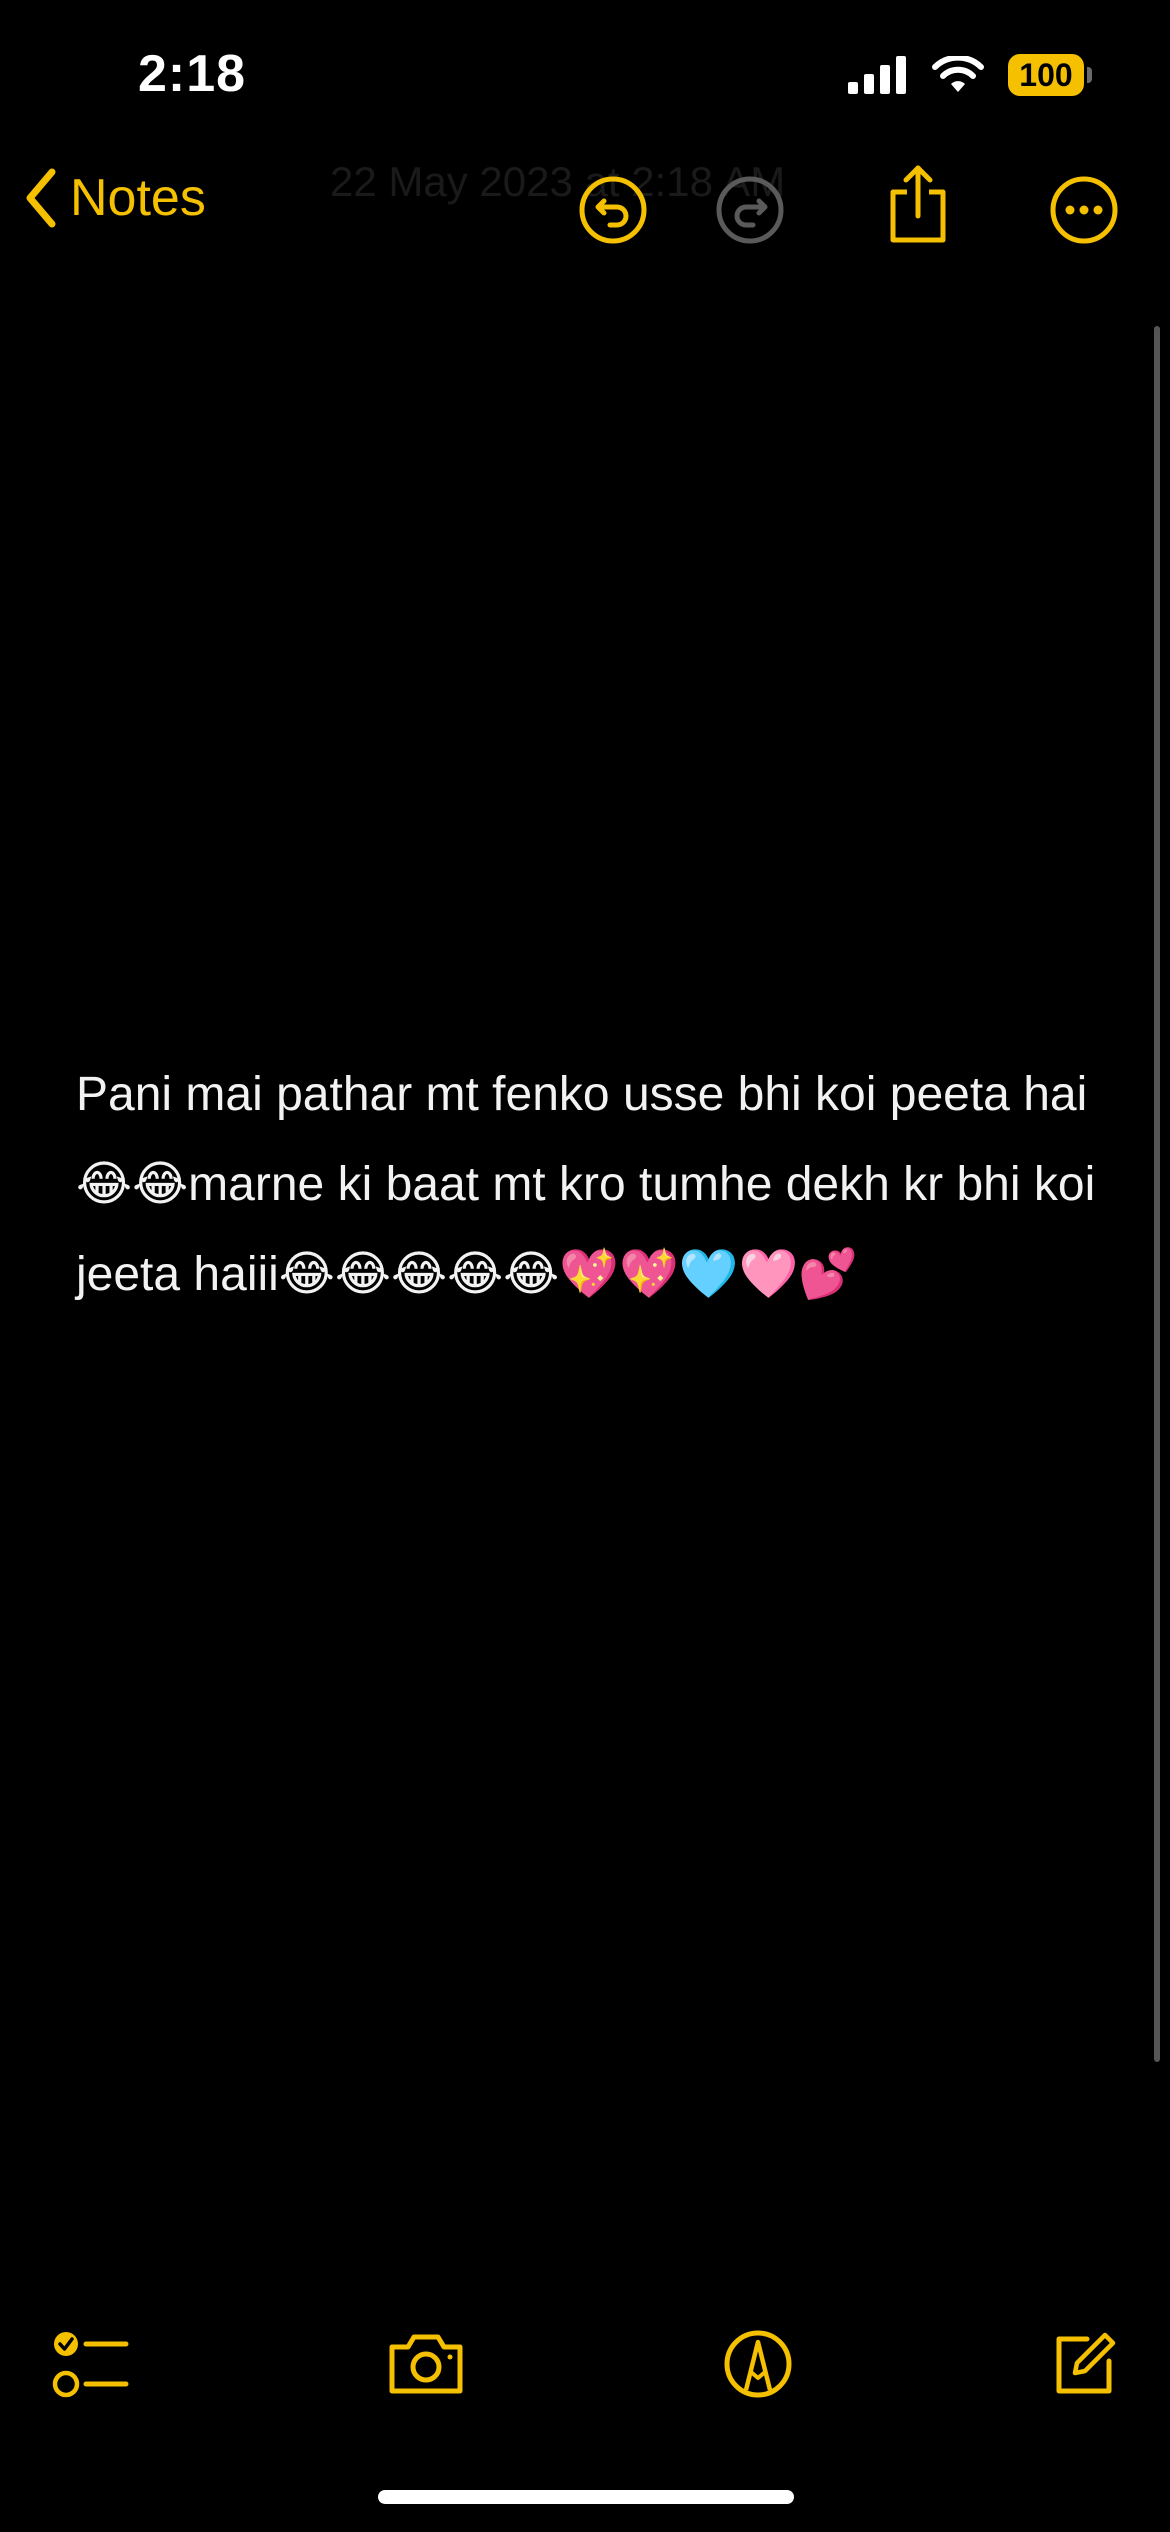  I want to click on share-button, so click(918, 204).